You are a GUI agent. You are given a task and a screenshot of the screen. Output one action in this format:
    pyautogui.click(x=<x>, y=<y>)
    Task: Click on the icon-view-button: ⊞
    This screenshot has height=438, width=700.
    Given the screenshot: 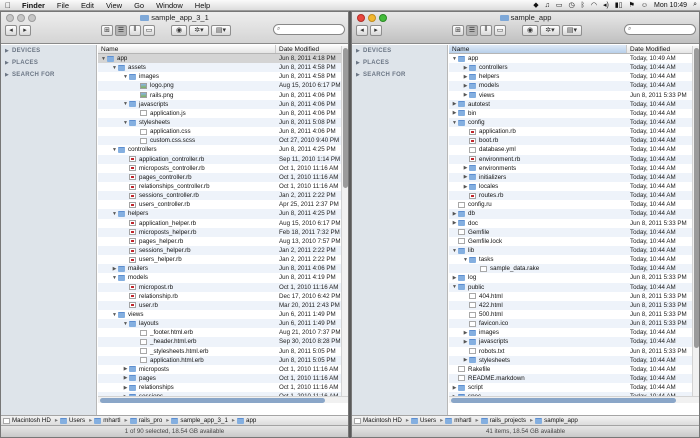 What is the action you would take?
    pyautogui.click(x=107, y=30)
    